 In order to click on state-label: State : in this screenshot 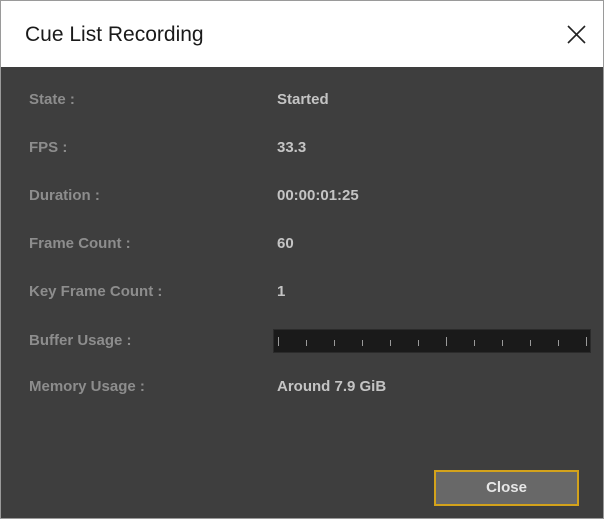, I will do `click(52, 99)`.